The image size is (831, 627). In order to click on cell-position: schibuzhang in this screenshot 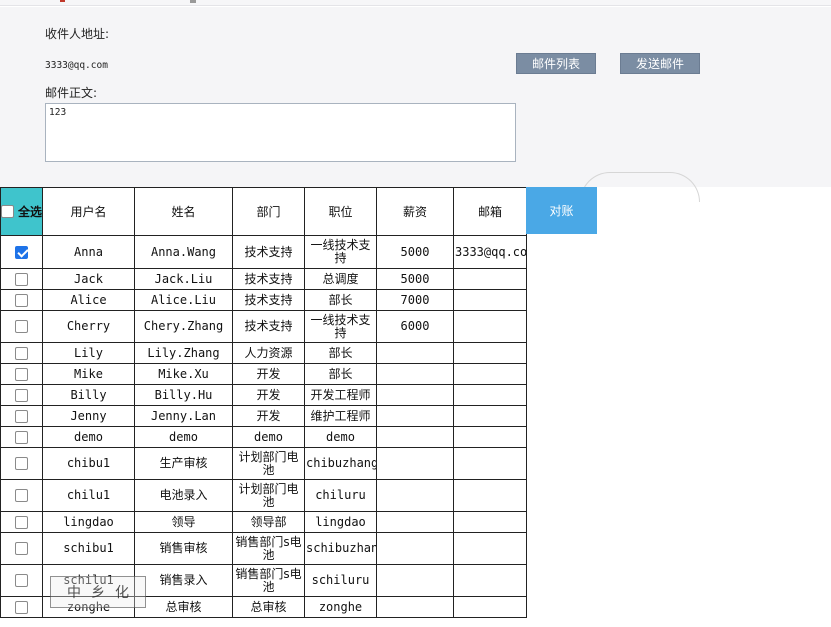, I will do `click(340, 548)`.